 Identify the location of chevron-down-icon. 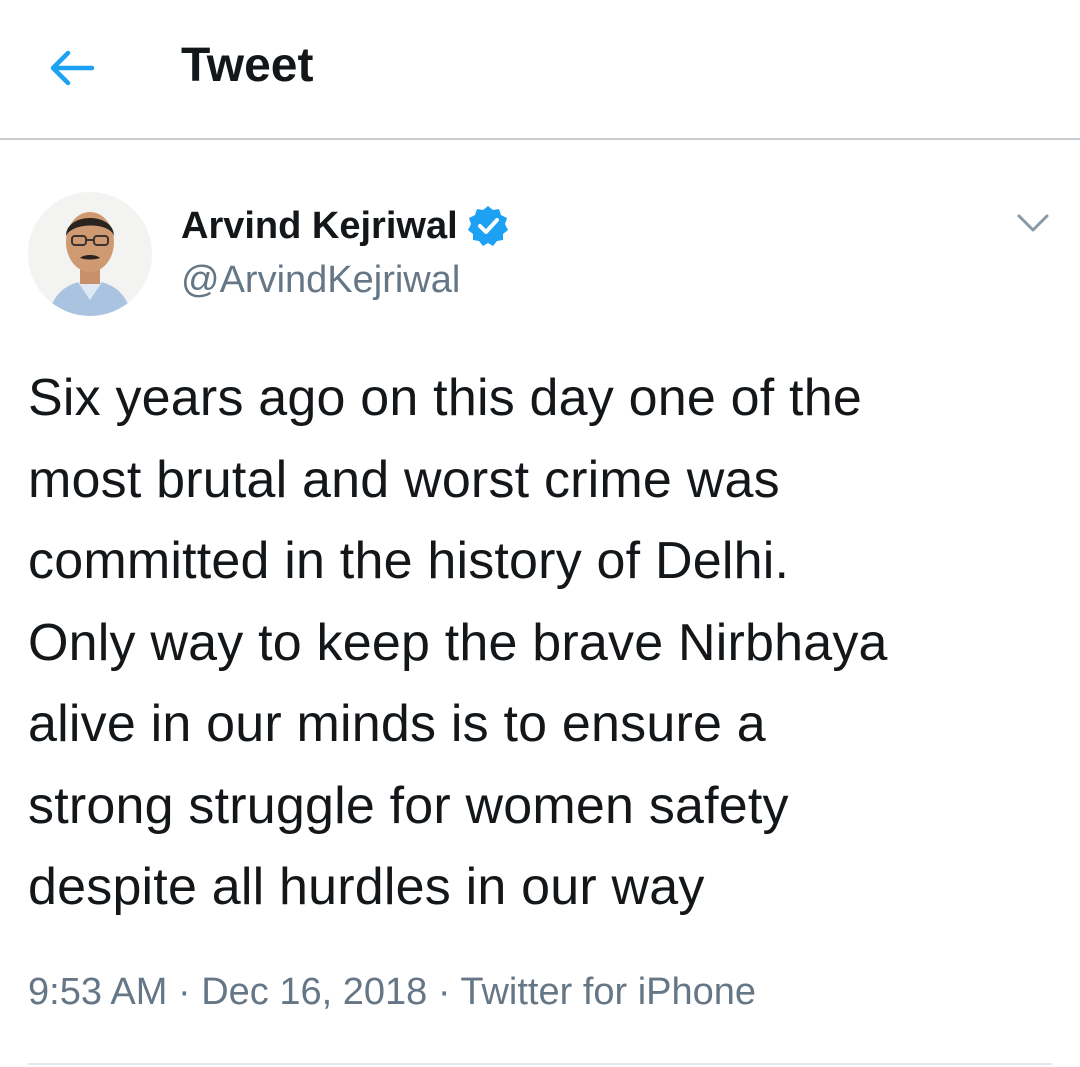
(1033, 223).